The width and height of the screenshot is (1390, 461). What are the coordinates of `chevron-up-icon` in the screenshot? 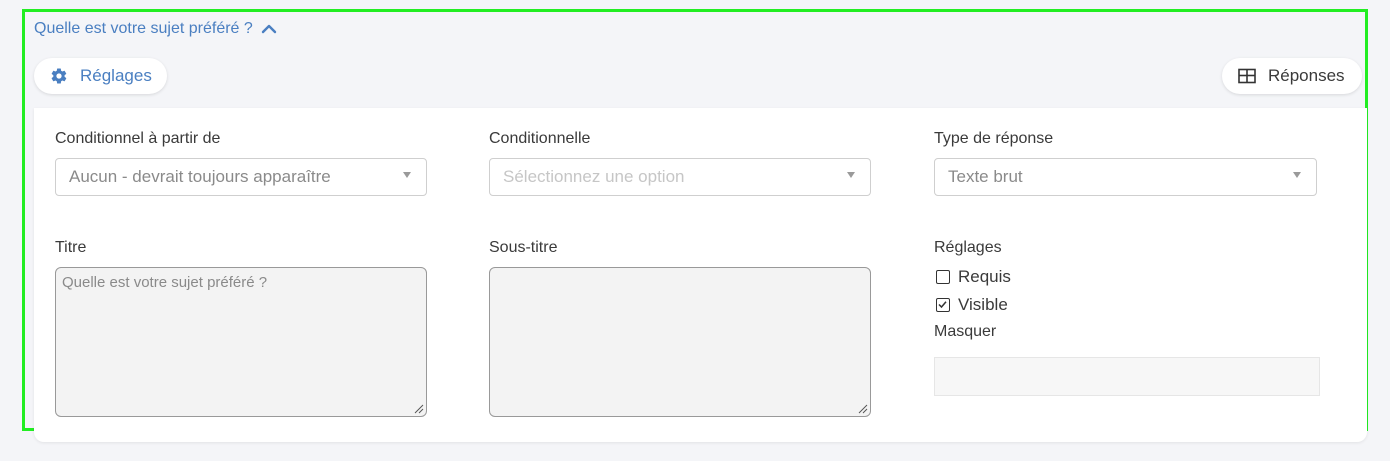 It's located at (269, 29).